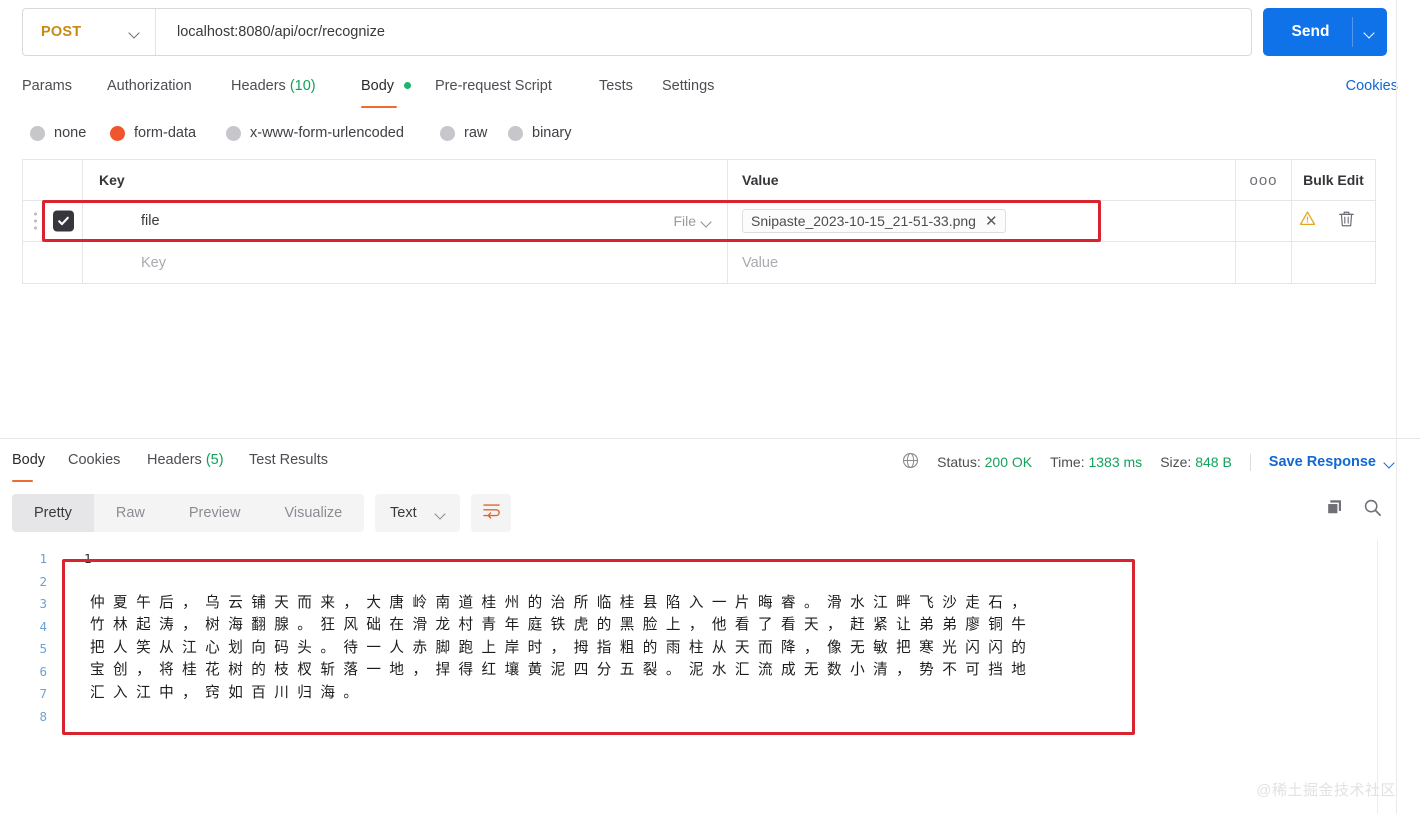 The width and height of the screenshot is (1420, 814). What do you see at coordinates (215, 513) in the screenshot?
I see `view-mode-preview: Preview` at bounding box center [215, 513].